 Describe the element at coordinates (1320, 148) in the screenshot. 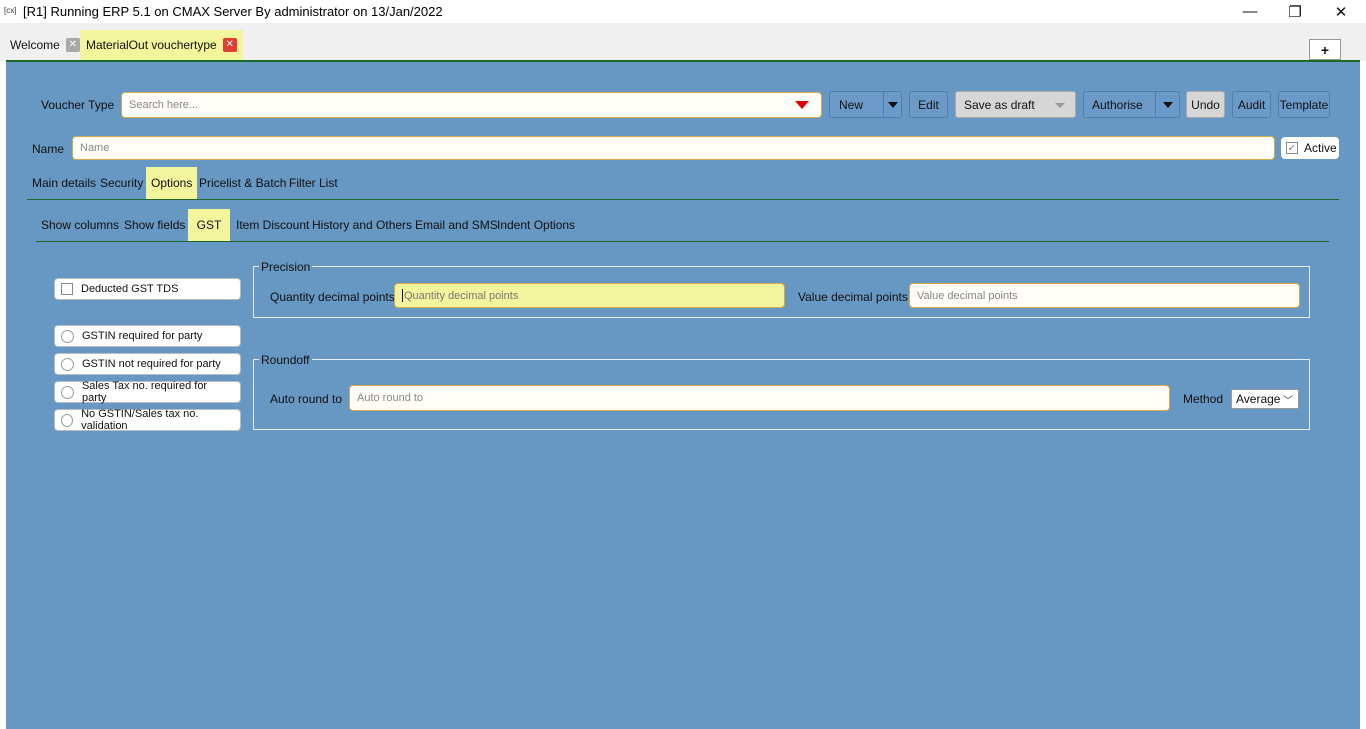

I see `active-label: Active` at that location.